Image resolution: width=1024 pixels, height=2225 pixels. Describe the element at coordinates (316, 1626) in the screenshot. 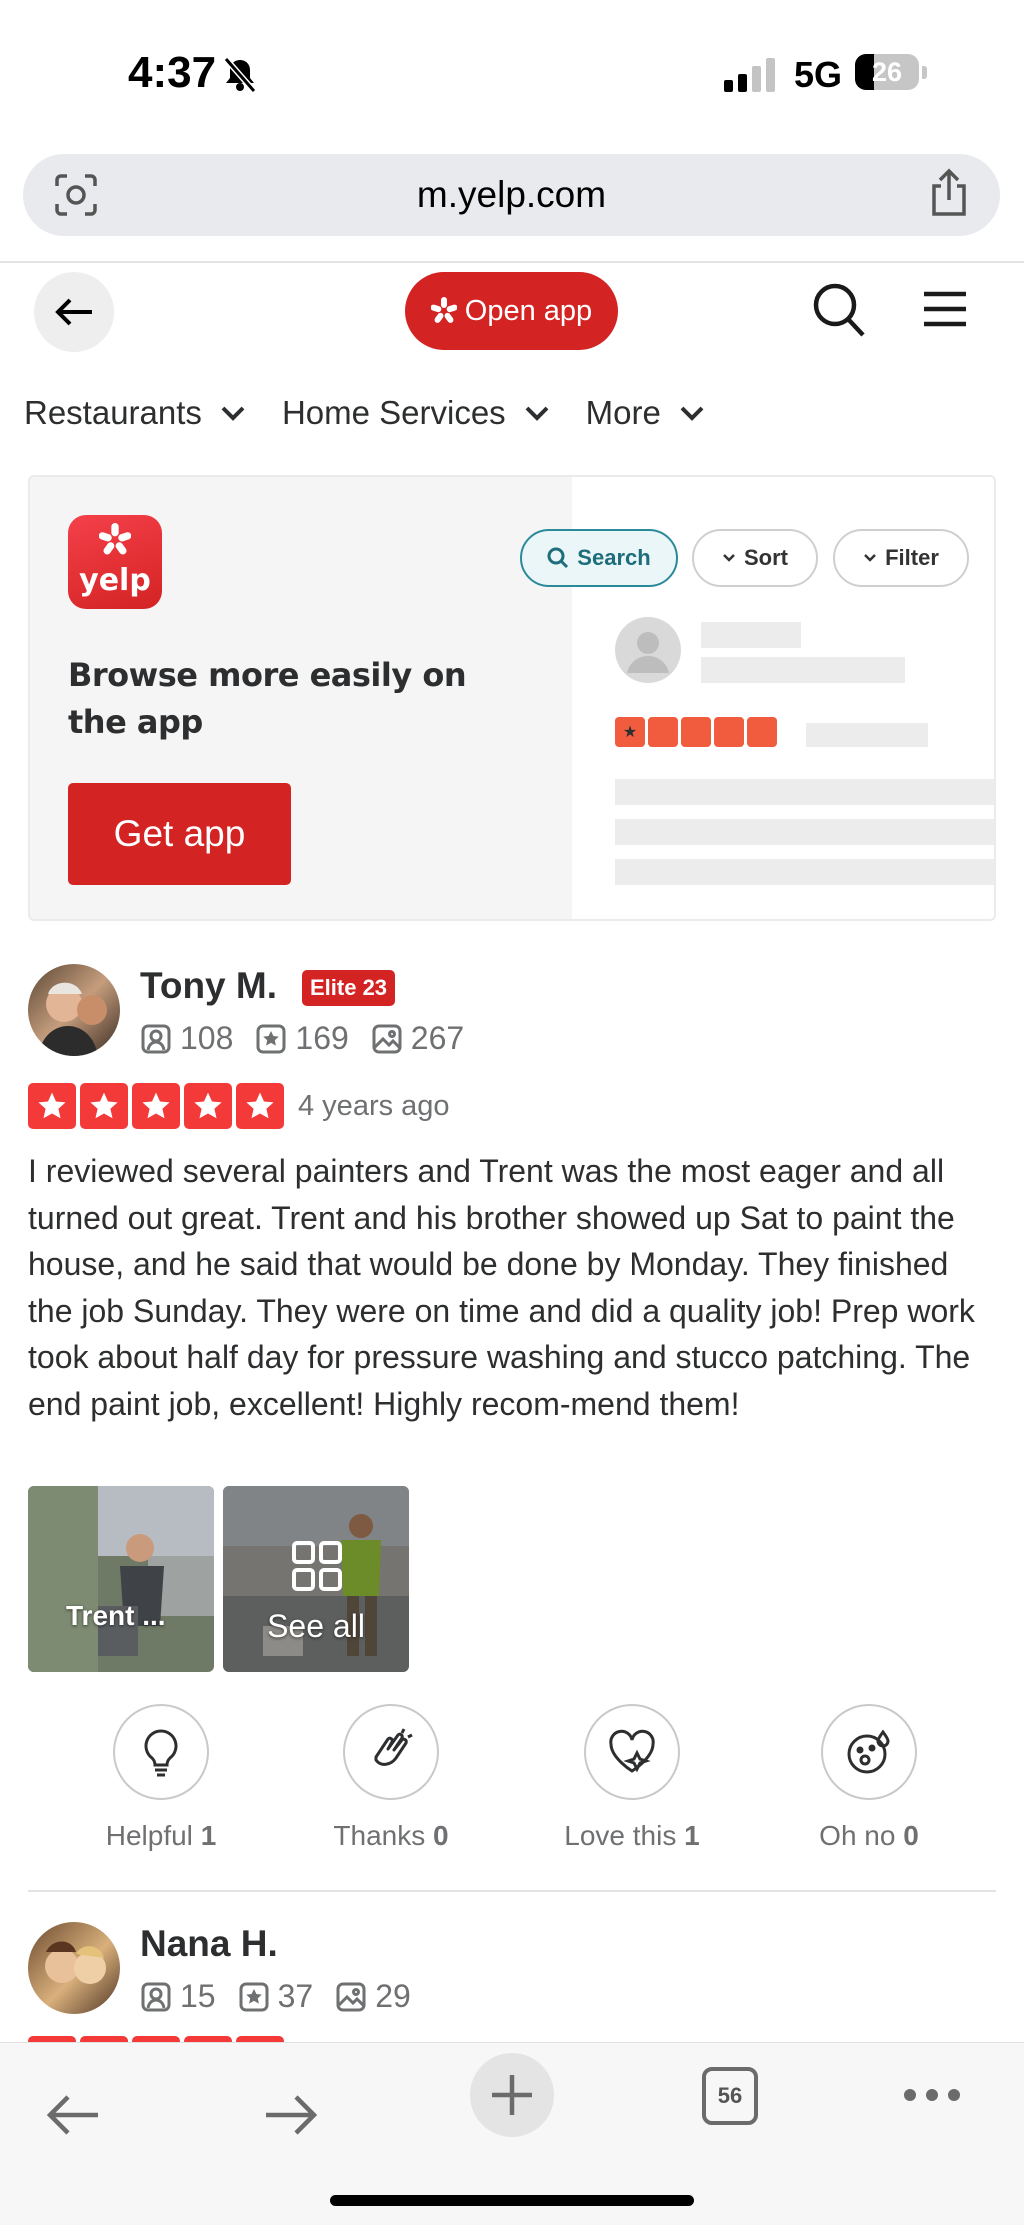

I see `see-all-label: See all` at that location.